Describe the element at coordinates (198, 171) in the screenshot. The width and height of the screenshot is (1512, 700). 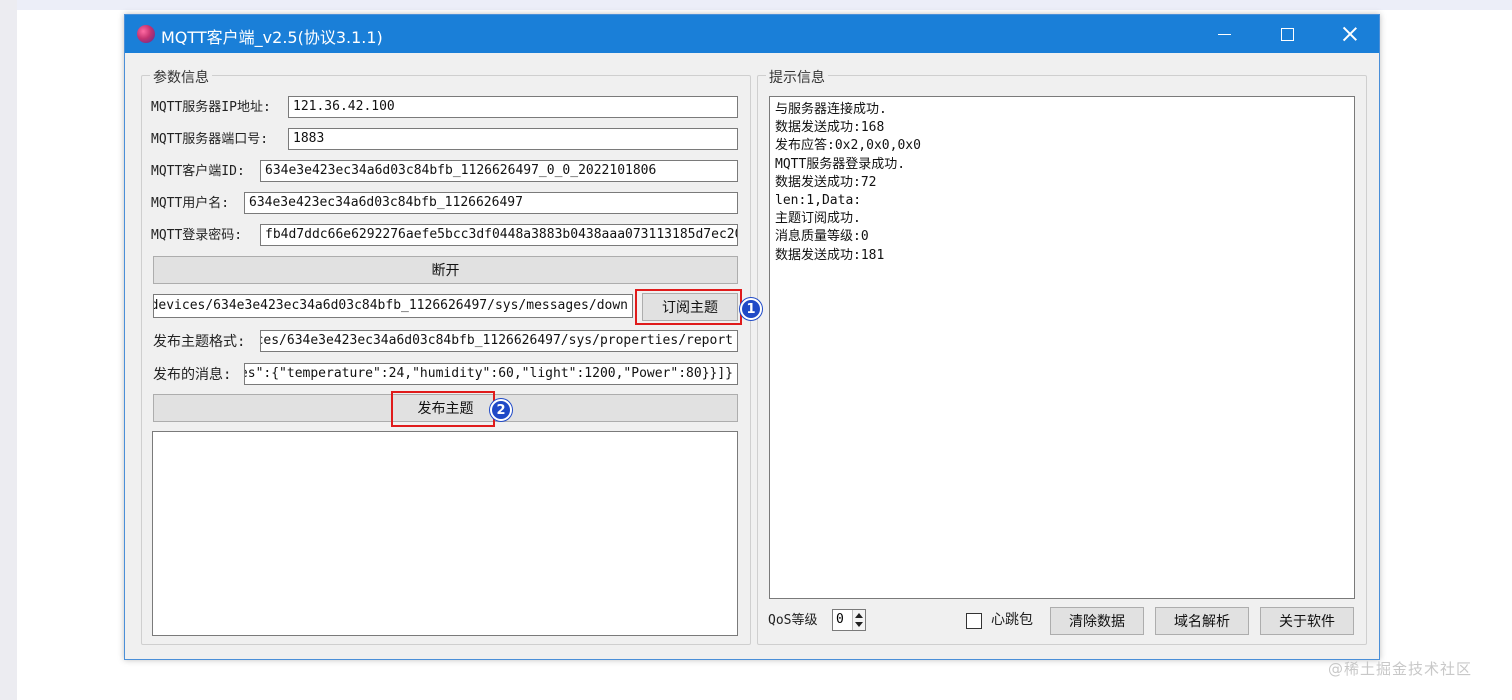
I see `client-id-label: MQTT客户端ID:` at that location.